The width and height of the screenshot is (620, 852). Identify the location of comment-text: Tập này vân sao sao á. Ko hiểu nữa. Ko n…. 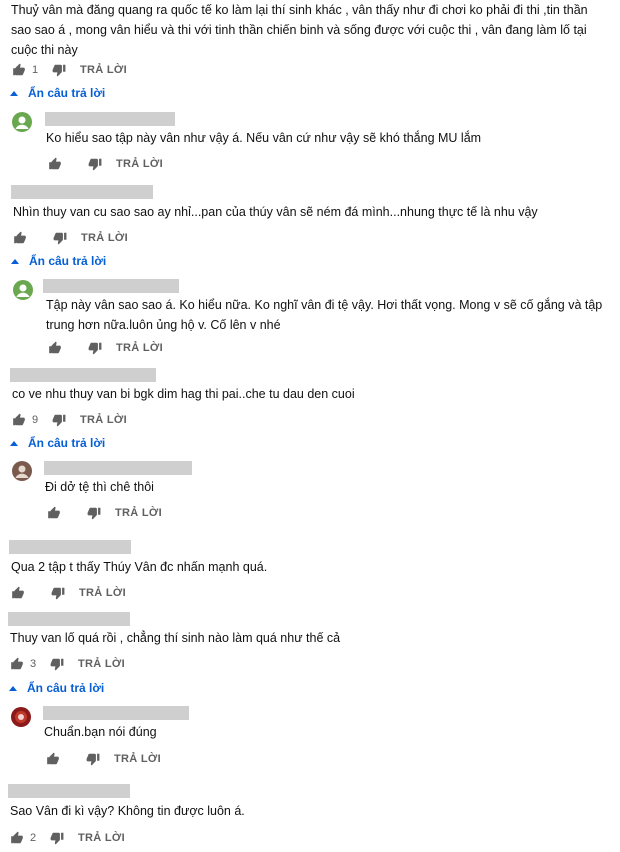
(324, 315).